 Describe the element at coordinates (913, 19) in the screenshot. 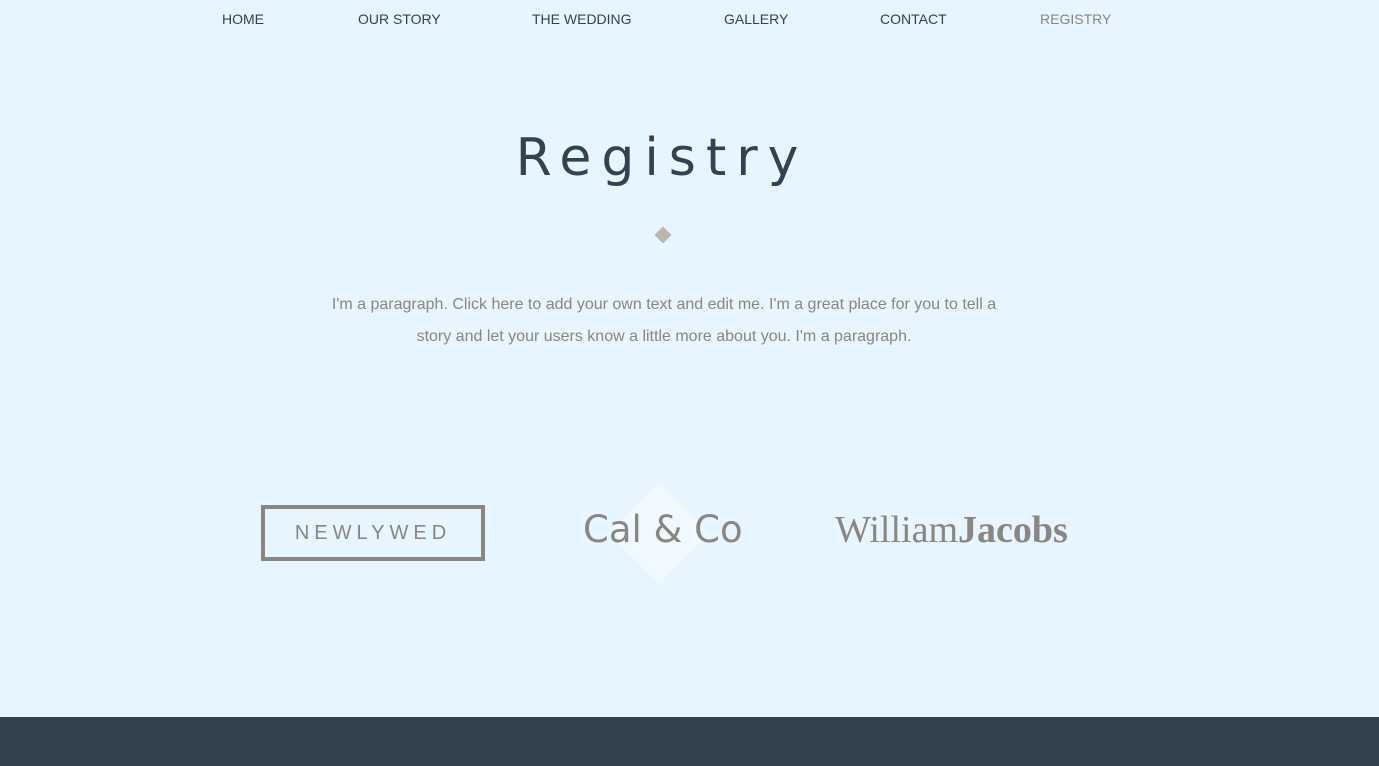

I see `nav-contact: CONTACT` at that location.